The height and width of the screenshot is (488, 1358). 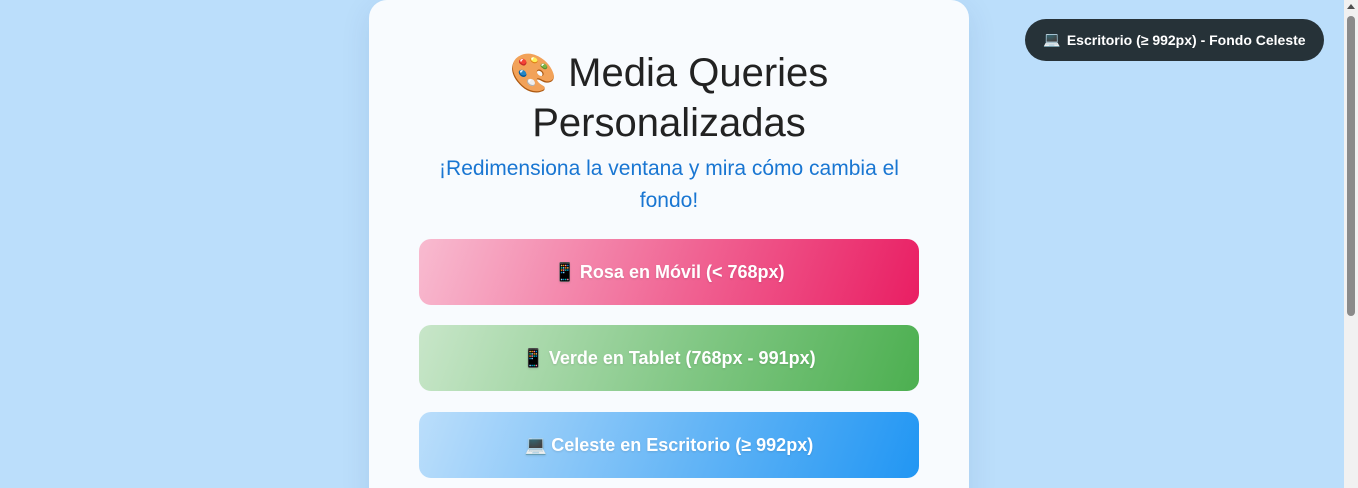 I want to click on tablet-icon: 📱, so click(x=533, y=358).